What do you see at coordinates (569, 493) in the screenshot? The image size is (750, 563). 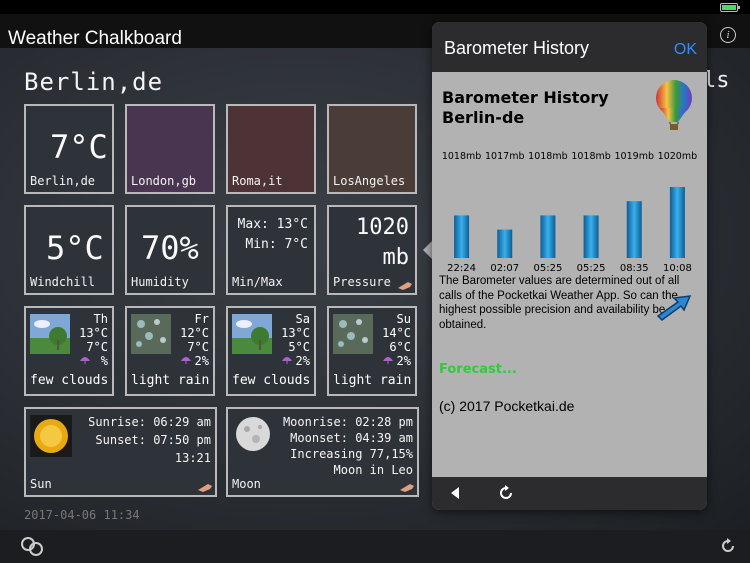 I see `popover-footer` at bounding box center [569, 493].